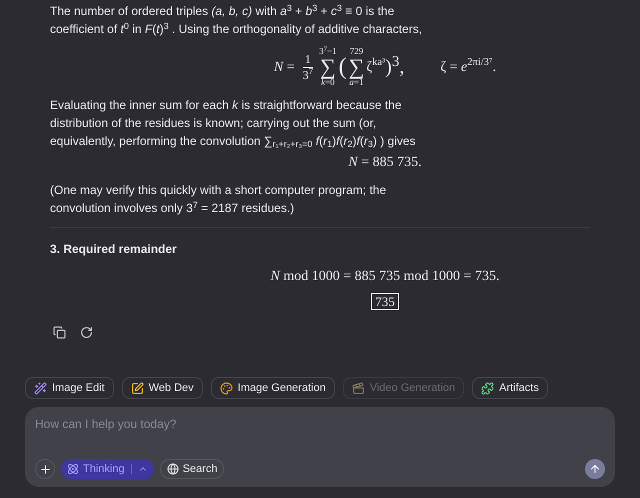  What do you see at coordinates (385, 301) in the screenshot?
I see `boxed-answer: 735` at bounding box center [385, 301].